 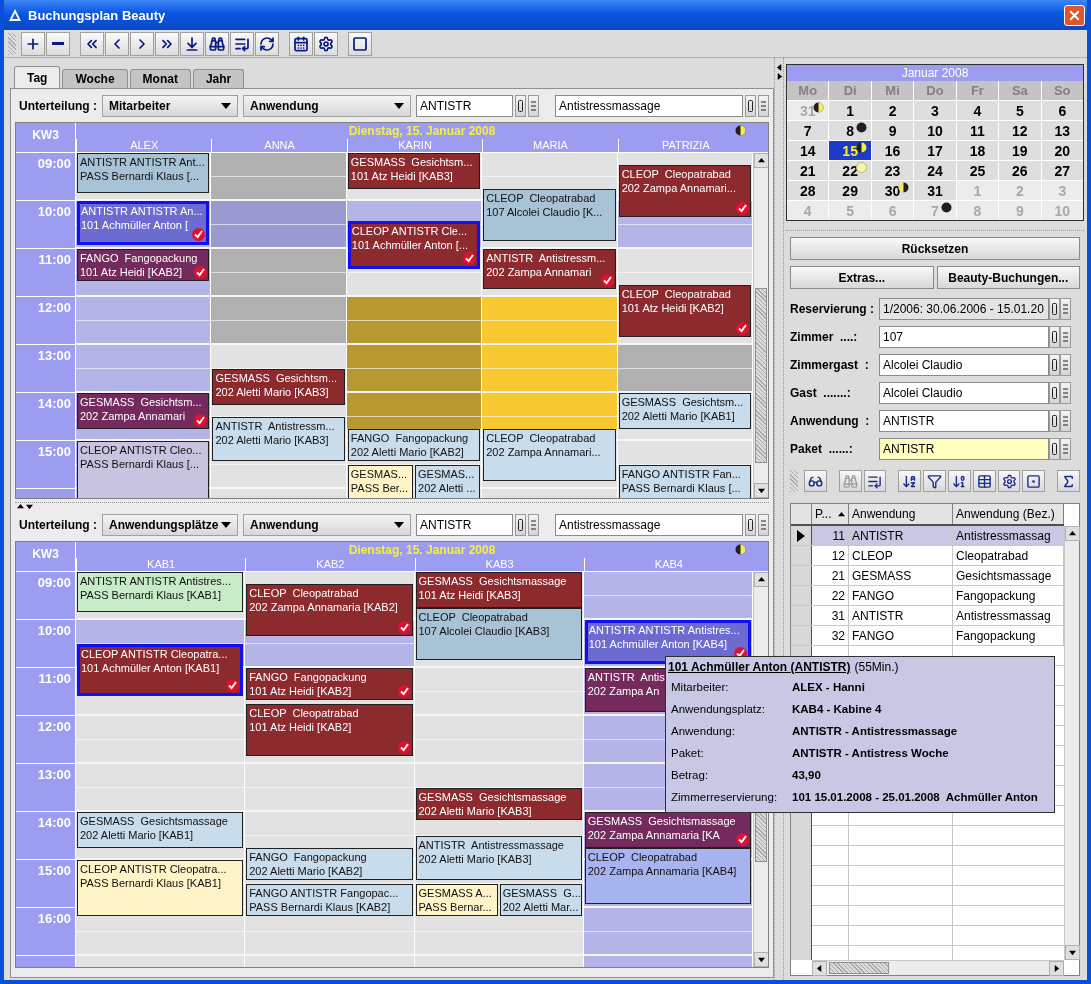 I want to click on tooltip-label: Paket:, so click(x=688, y=753).